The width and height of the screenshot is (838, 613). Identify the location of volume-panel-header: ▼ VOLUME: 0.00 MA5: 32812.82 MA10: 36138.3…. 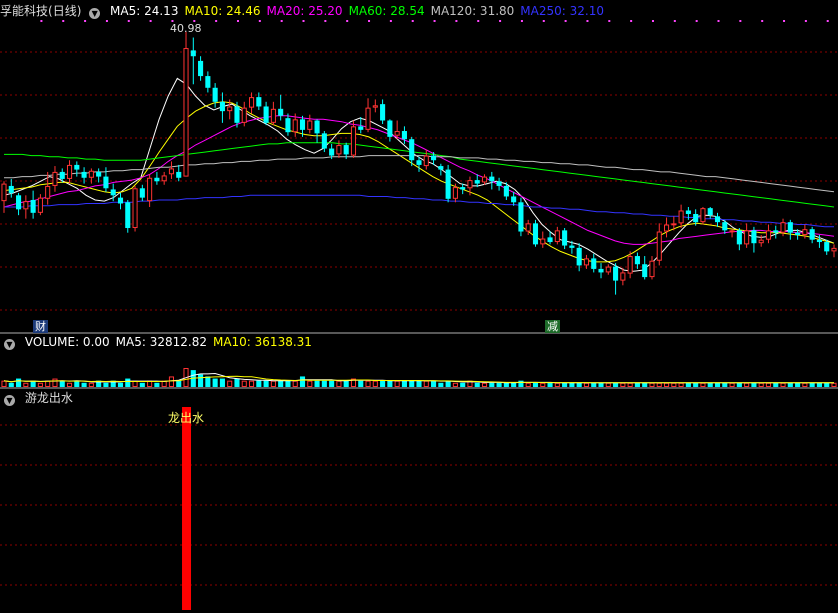
(162, 342).